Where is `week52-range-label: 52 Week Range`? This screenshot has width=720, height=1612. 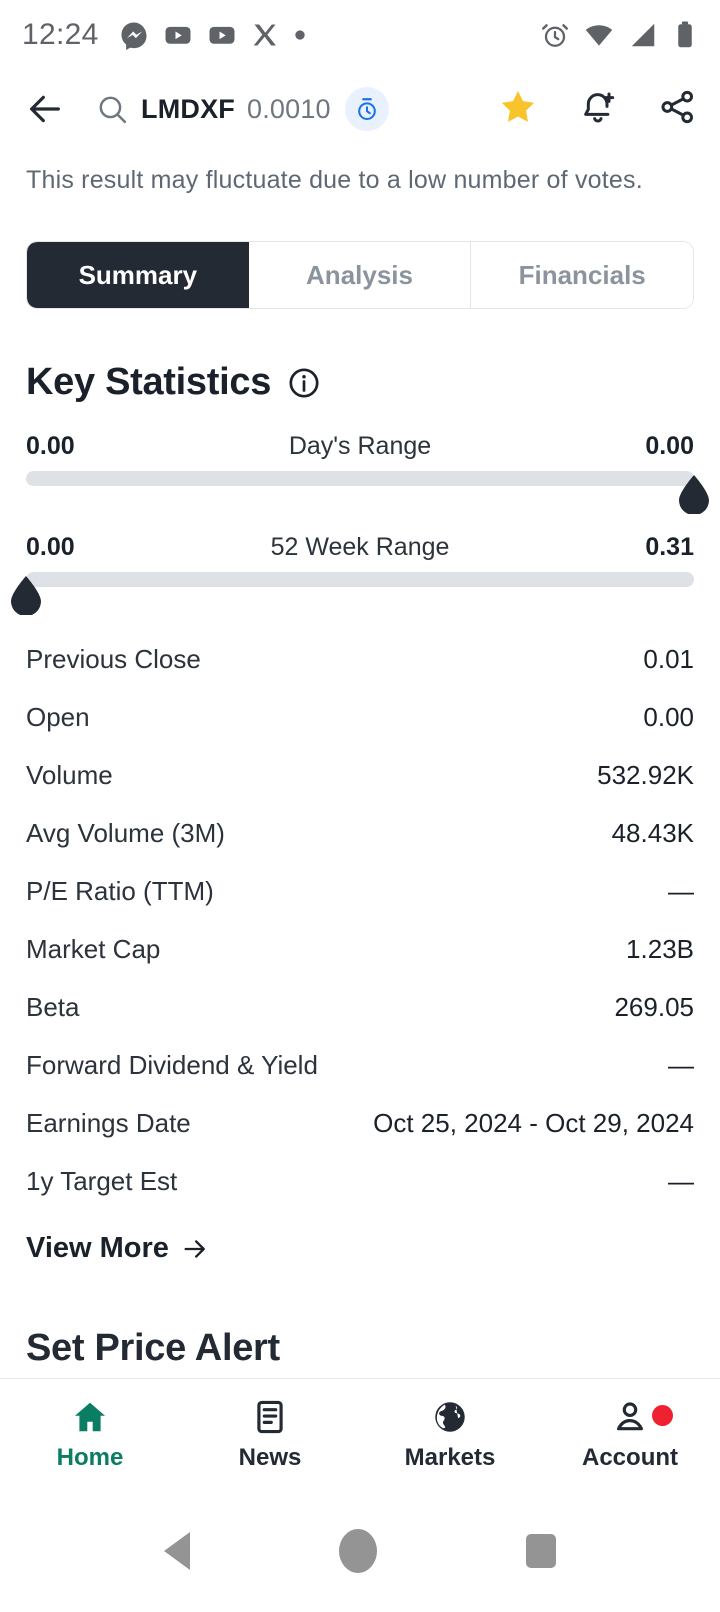
week52-range-label: 52 Week Range is located at coordinates (360, 547).